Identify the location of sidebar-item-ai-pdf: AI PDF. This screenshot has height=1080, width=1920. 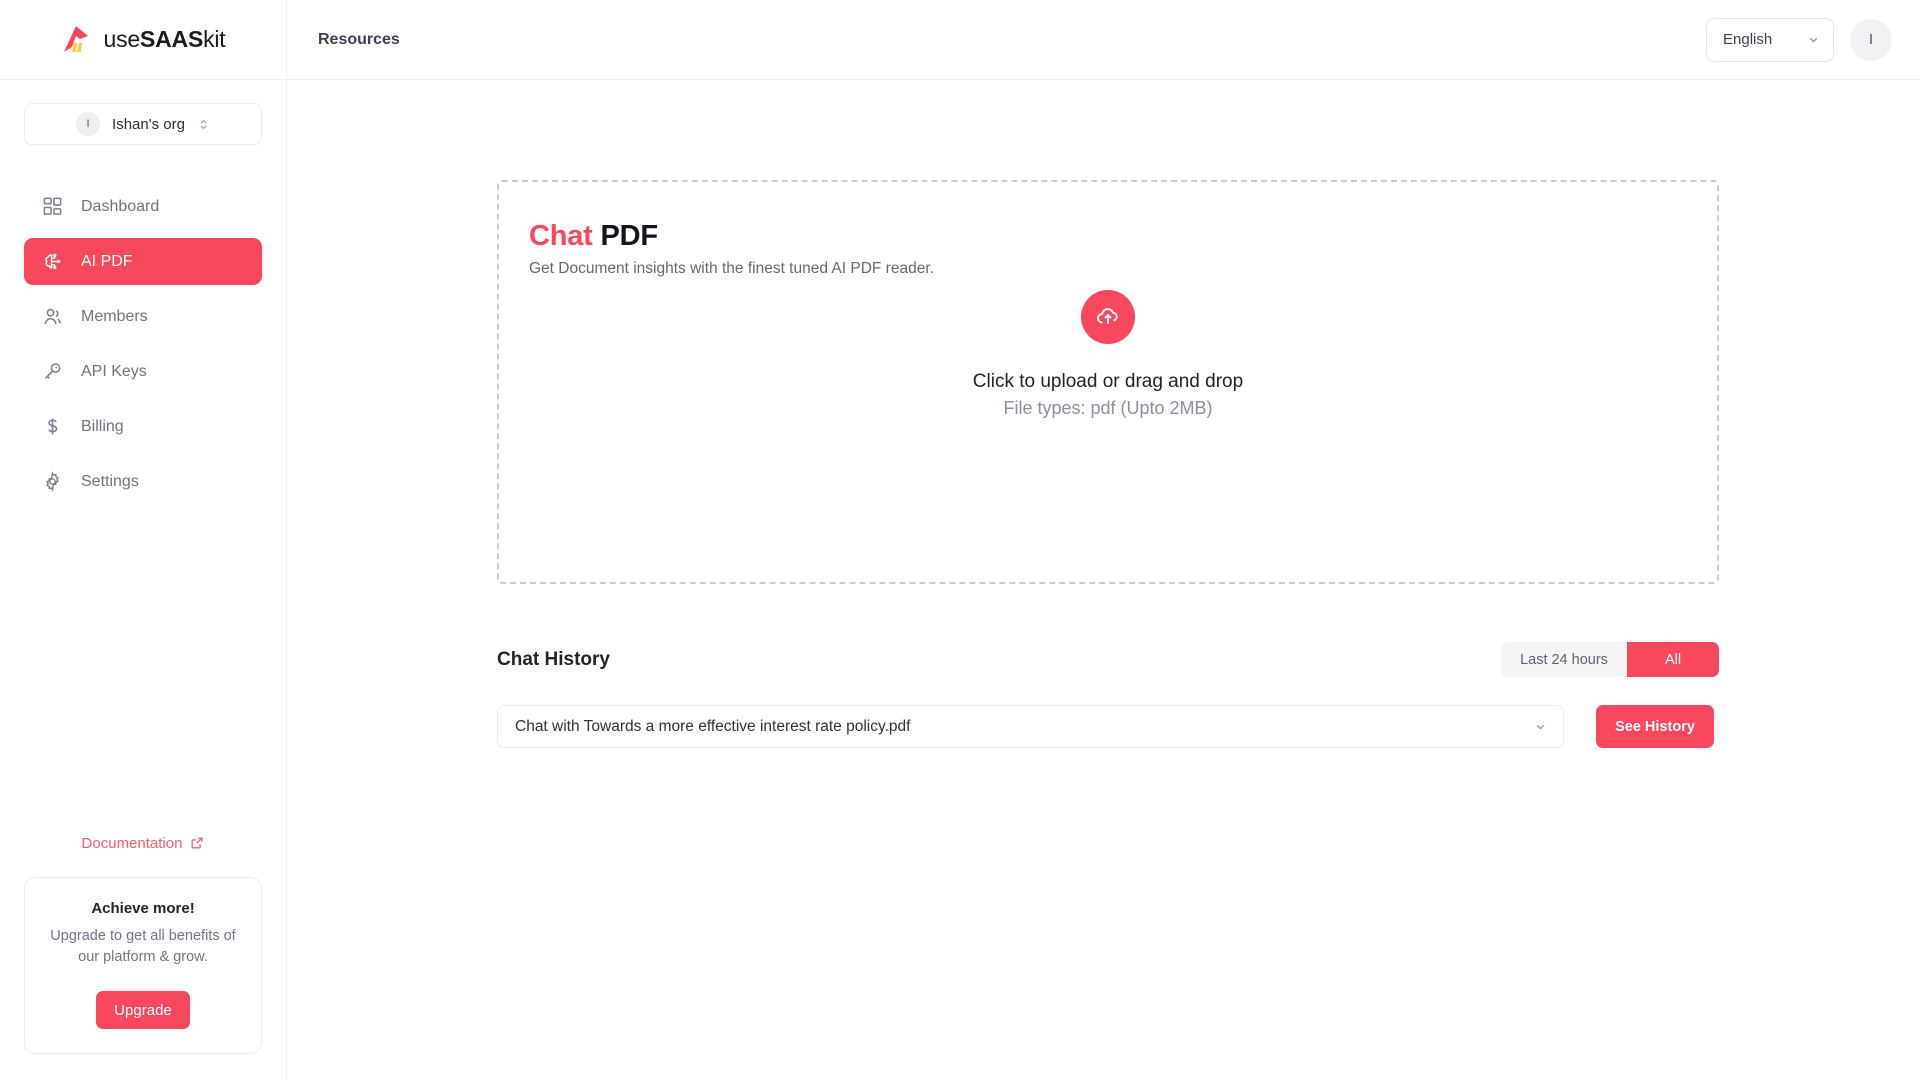
(143, 261).